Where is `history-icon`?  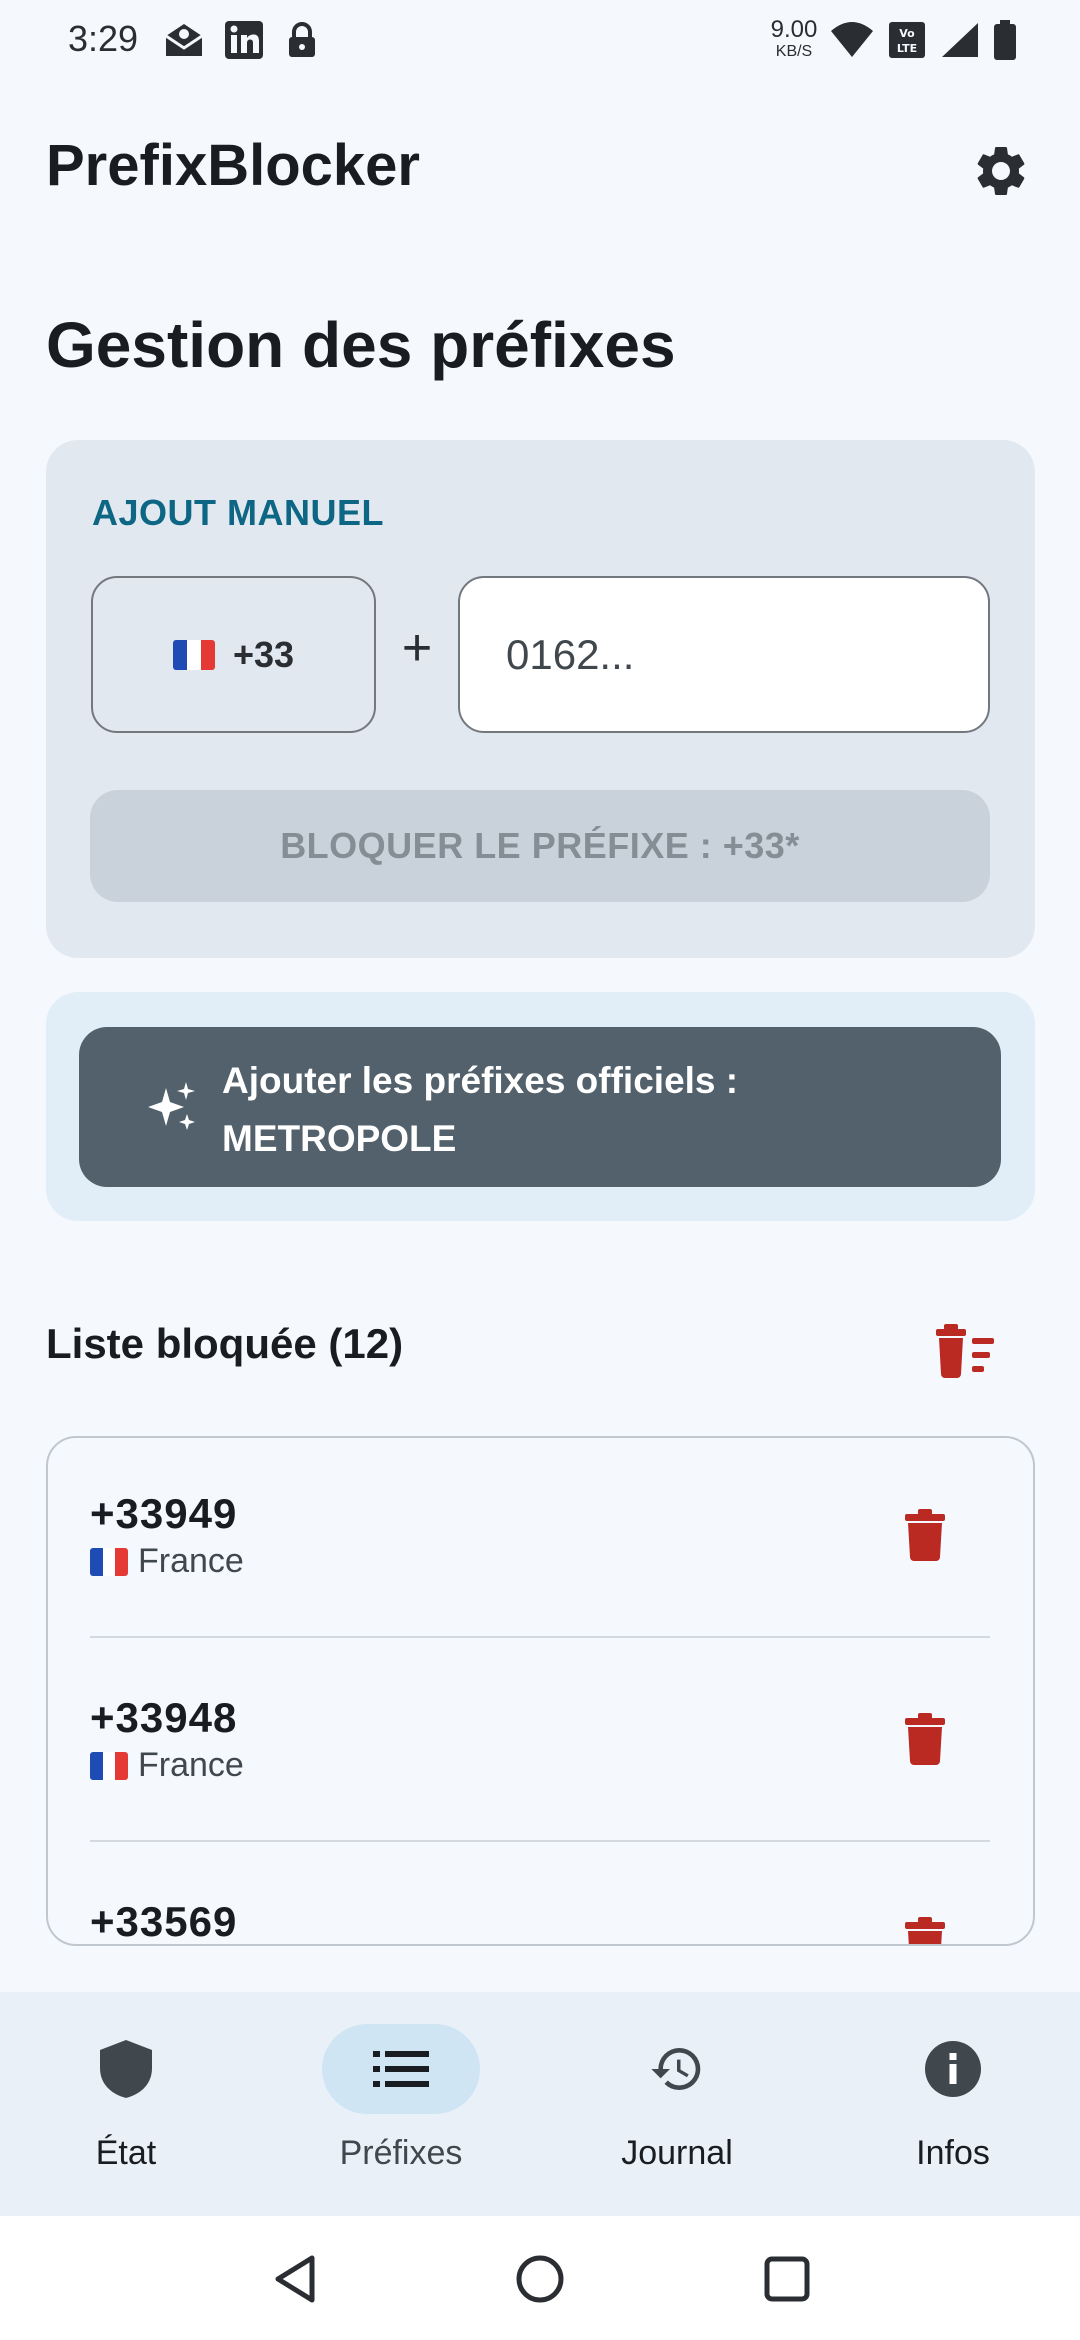 history-icon is located at coordinates (676, 2069).